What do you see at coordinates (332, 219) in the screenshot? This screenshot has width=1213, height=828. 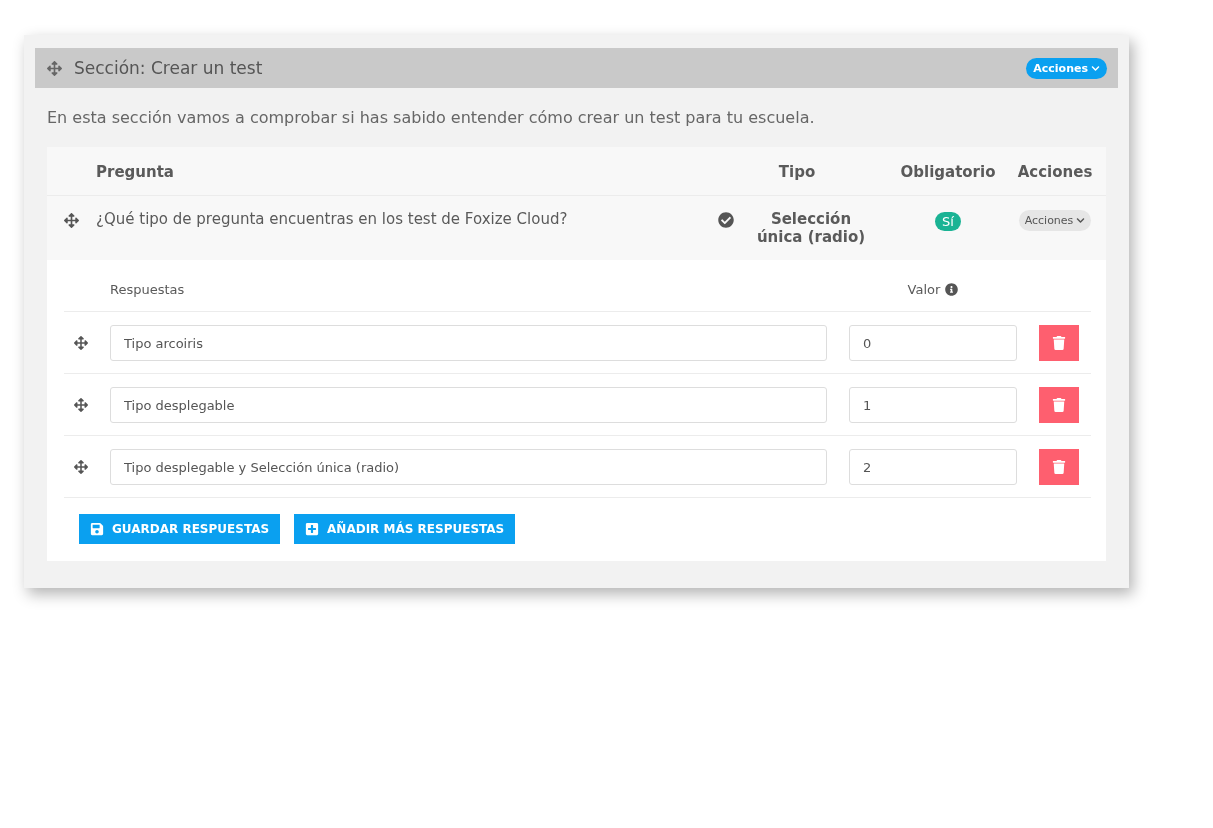 I see `question-text: ¿Qué tipo de pregunta encuentras en los test de Foxize Cloud?` at bounding box center [332, 219].